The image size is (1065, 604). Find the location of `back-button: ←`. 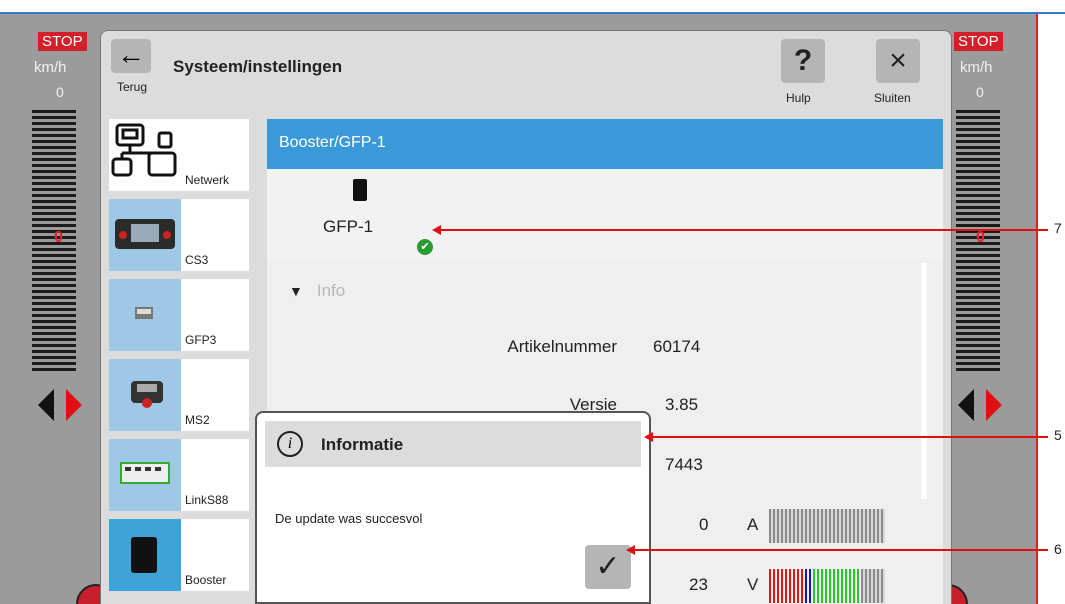

back-button: ← is located at coordinates (131, 56).